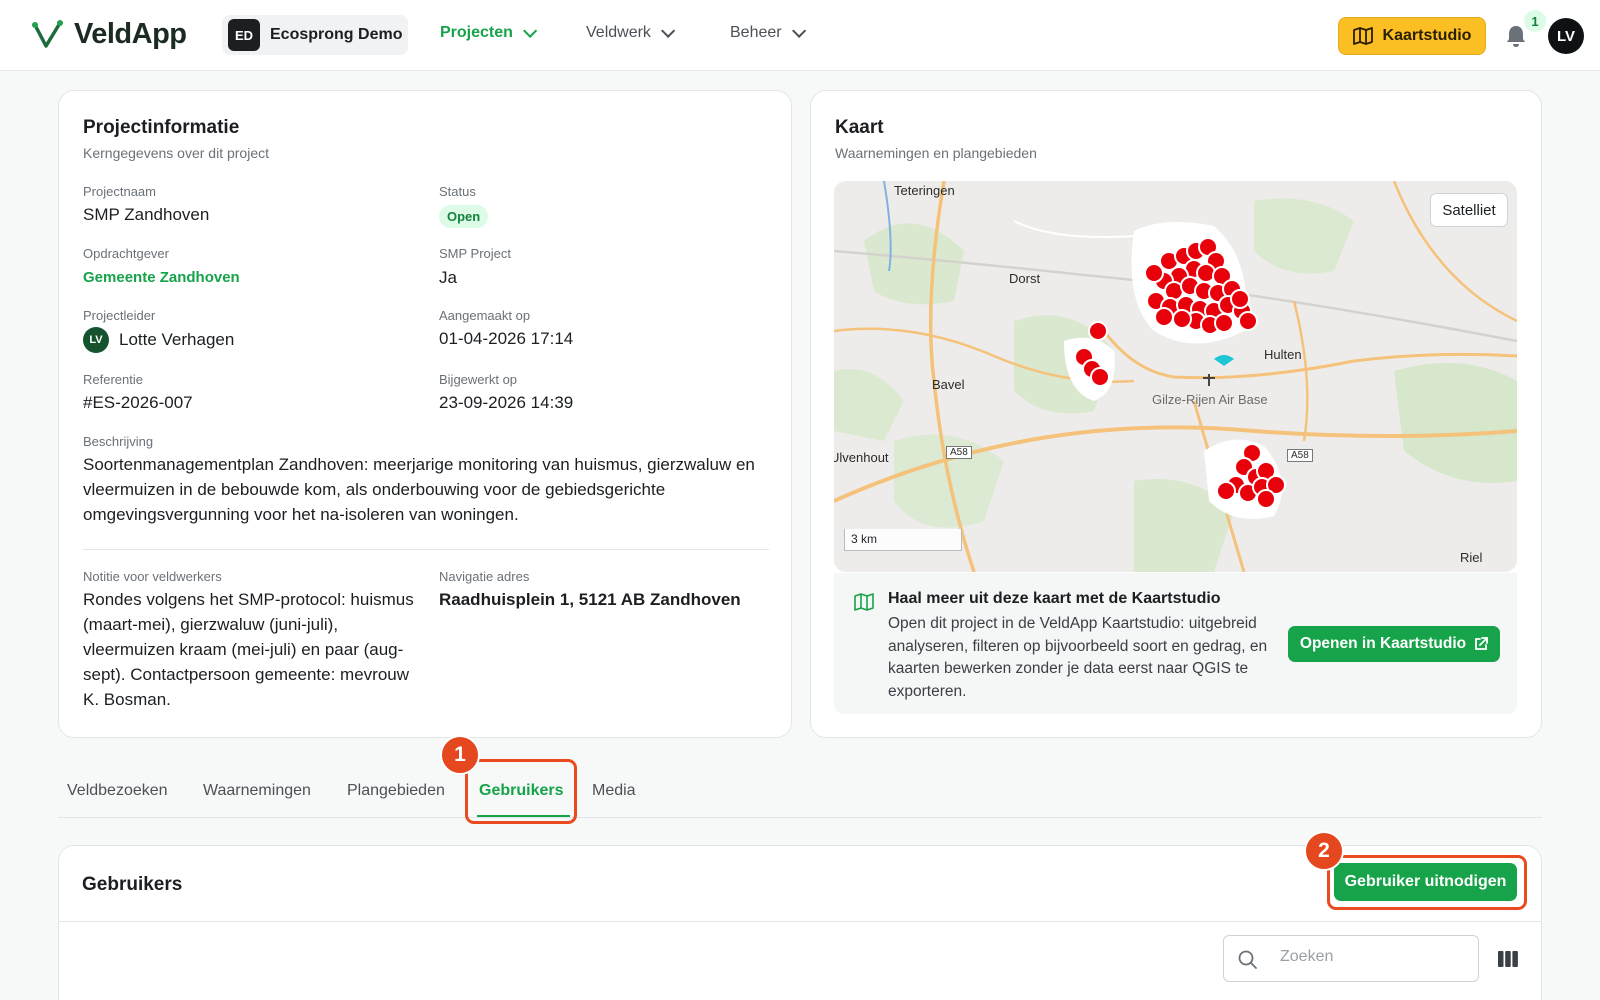  What do you see at coordinates (618, 32) in the screenshot?
I see `nav-label: Veldwerk` at bounding box center [618, 32].